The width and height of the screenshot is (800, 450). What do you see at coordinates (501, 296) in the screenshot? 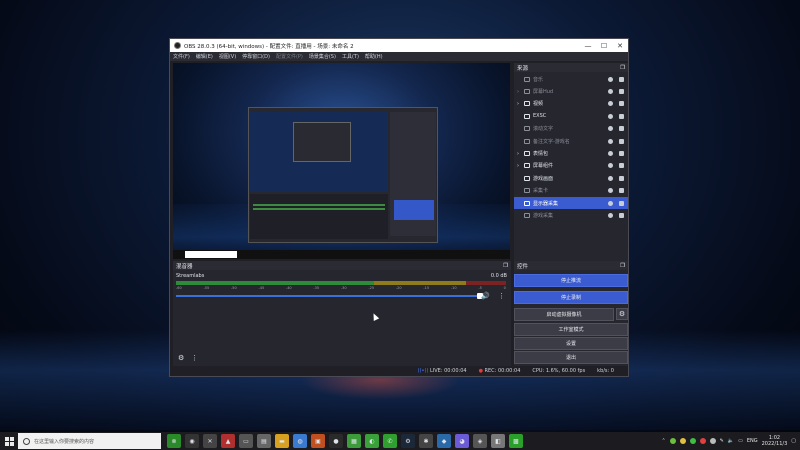
I see `more-icon: ⋮` at bounding box center [501, 296].